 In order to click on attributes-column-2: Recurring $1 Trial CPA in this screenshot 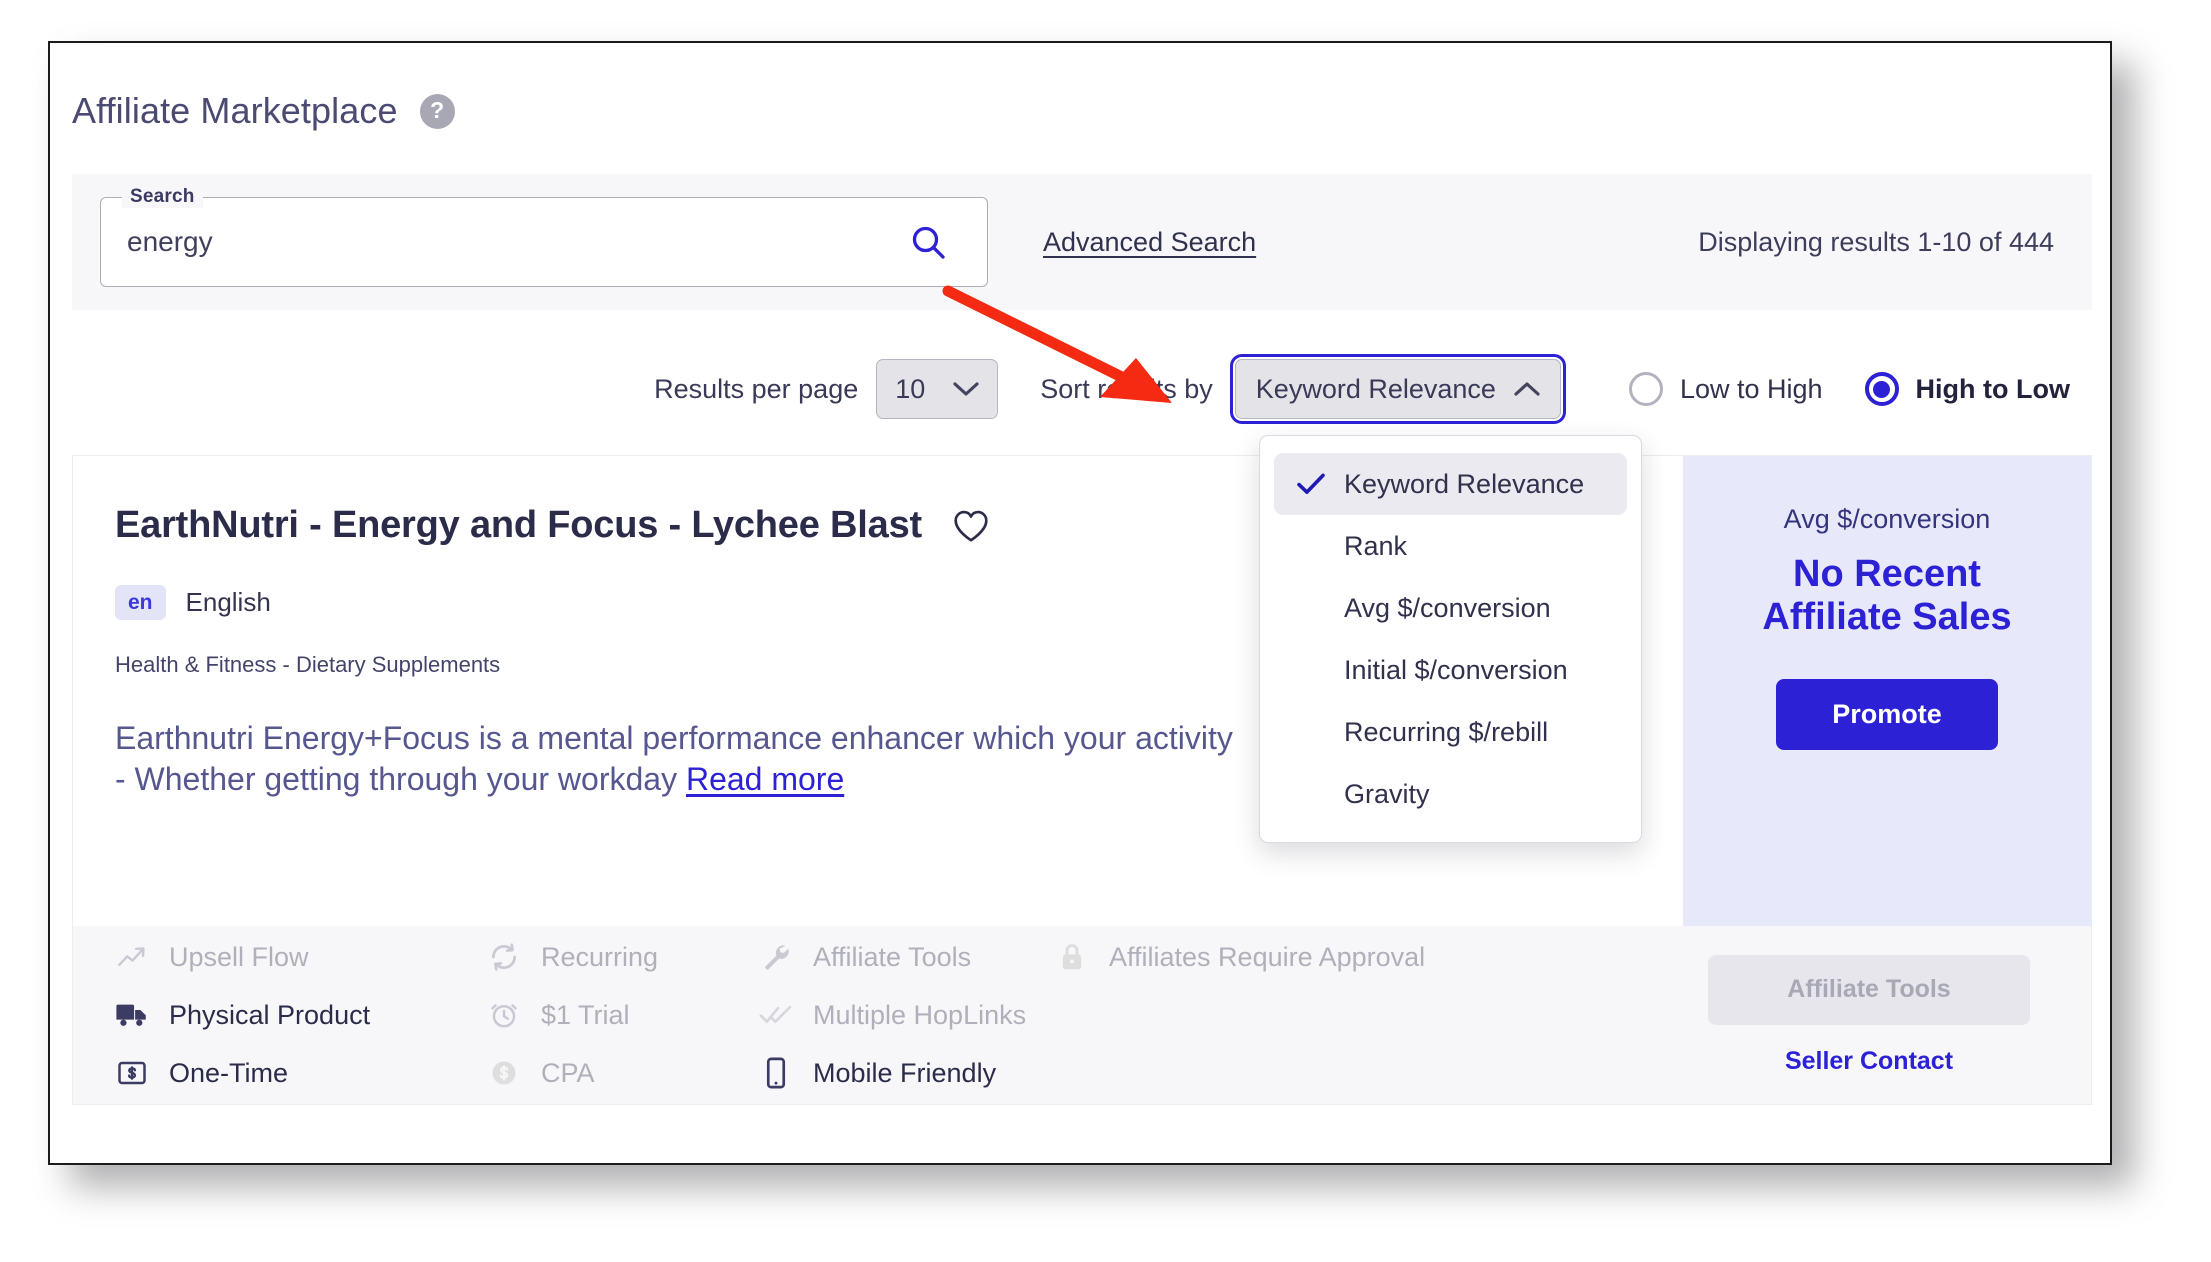, I will do `click(623, 1015)`.